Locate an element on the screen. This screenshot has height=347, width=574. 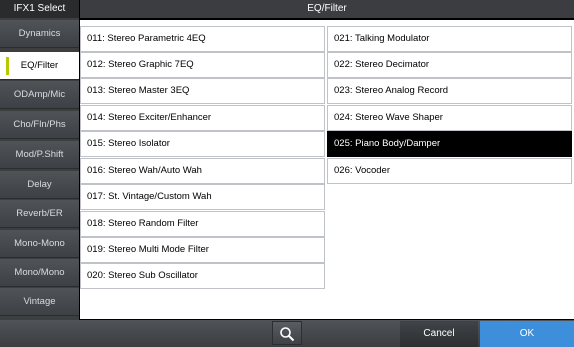
sidebar-item-label: Mod/P.Shift is located at coordinates (39, 154).